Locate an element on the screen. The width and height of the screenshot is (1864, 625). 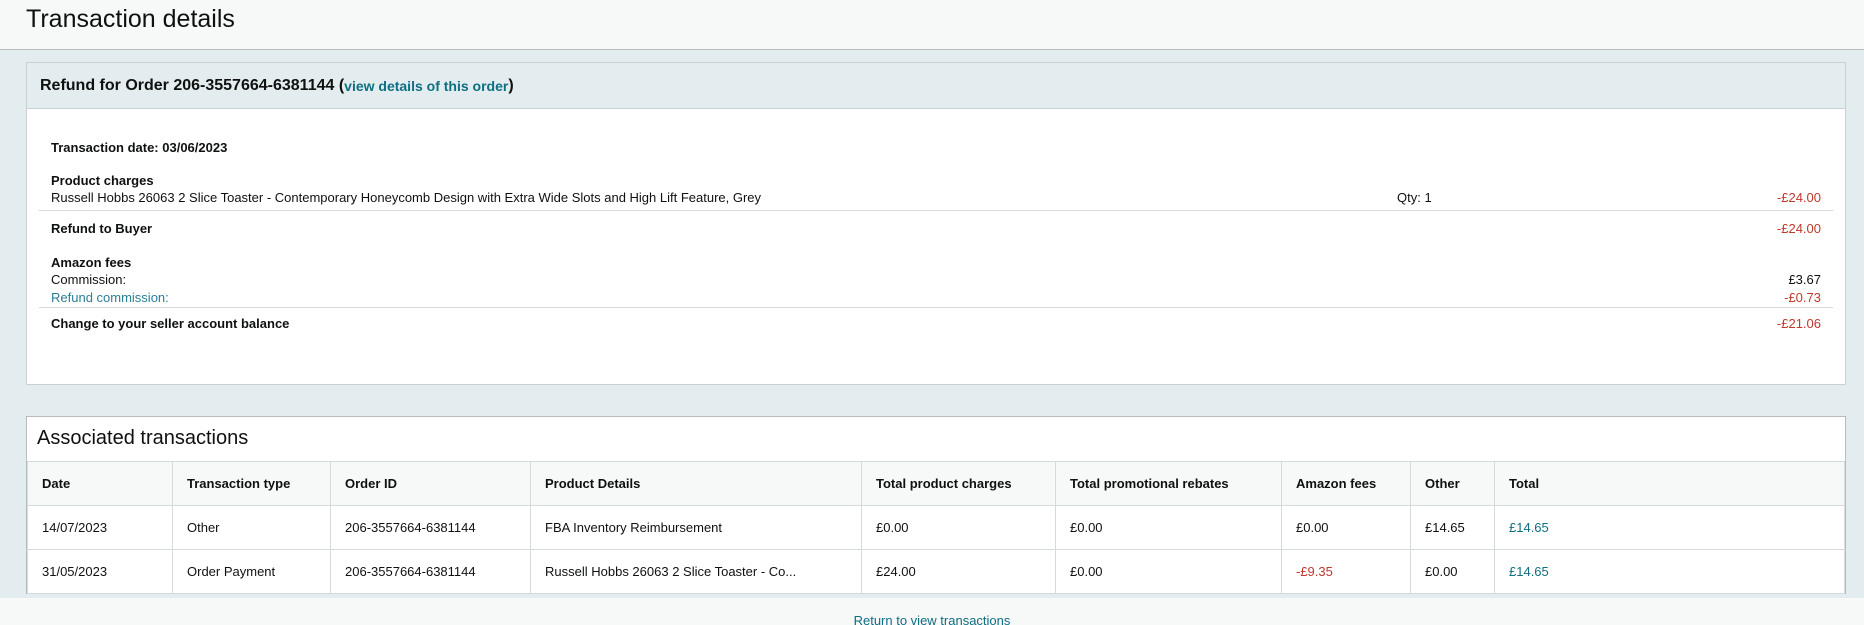
return-to-transactions-link: Return to view transactions is located at coordinates (932, 619).